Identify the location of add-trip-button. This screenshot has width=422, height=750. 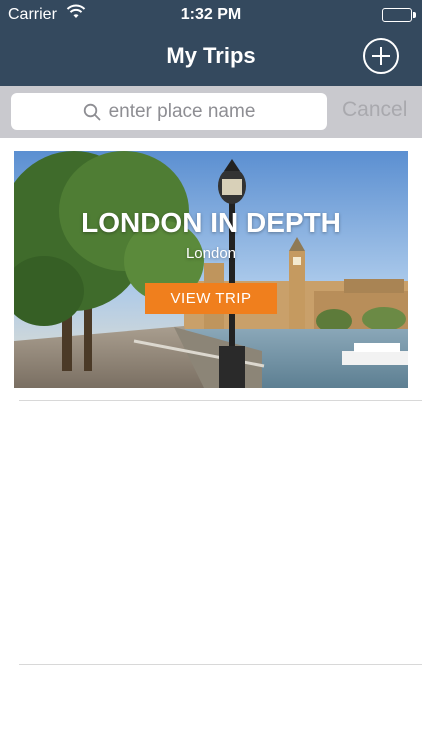
(381, 56).